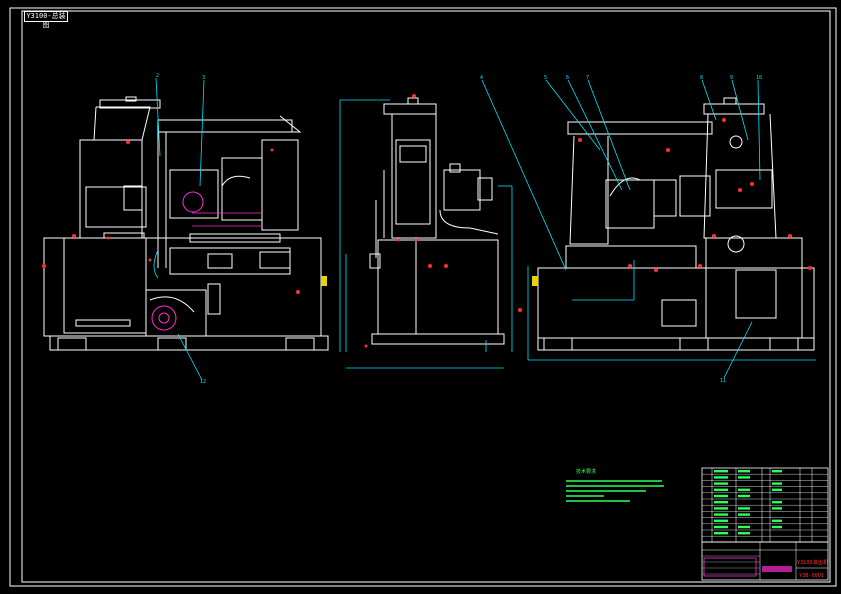 Image resolution: width=841 pixels, height=594 pixels. What do you see at coordinates (545, 78) in the screenshot?
I see `callout-5: 5` at bounding box center [545, 78].